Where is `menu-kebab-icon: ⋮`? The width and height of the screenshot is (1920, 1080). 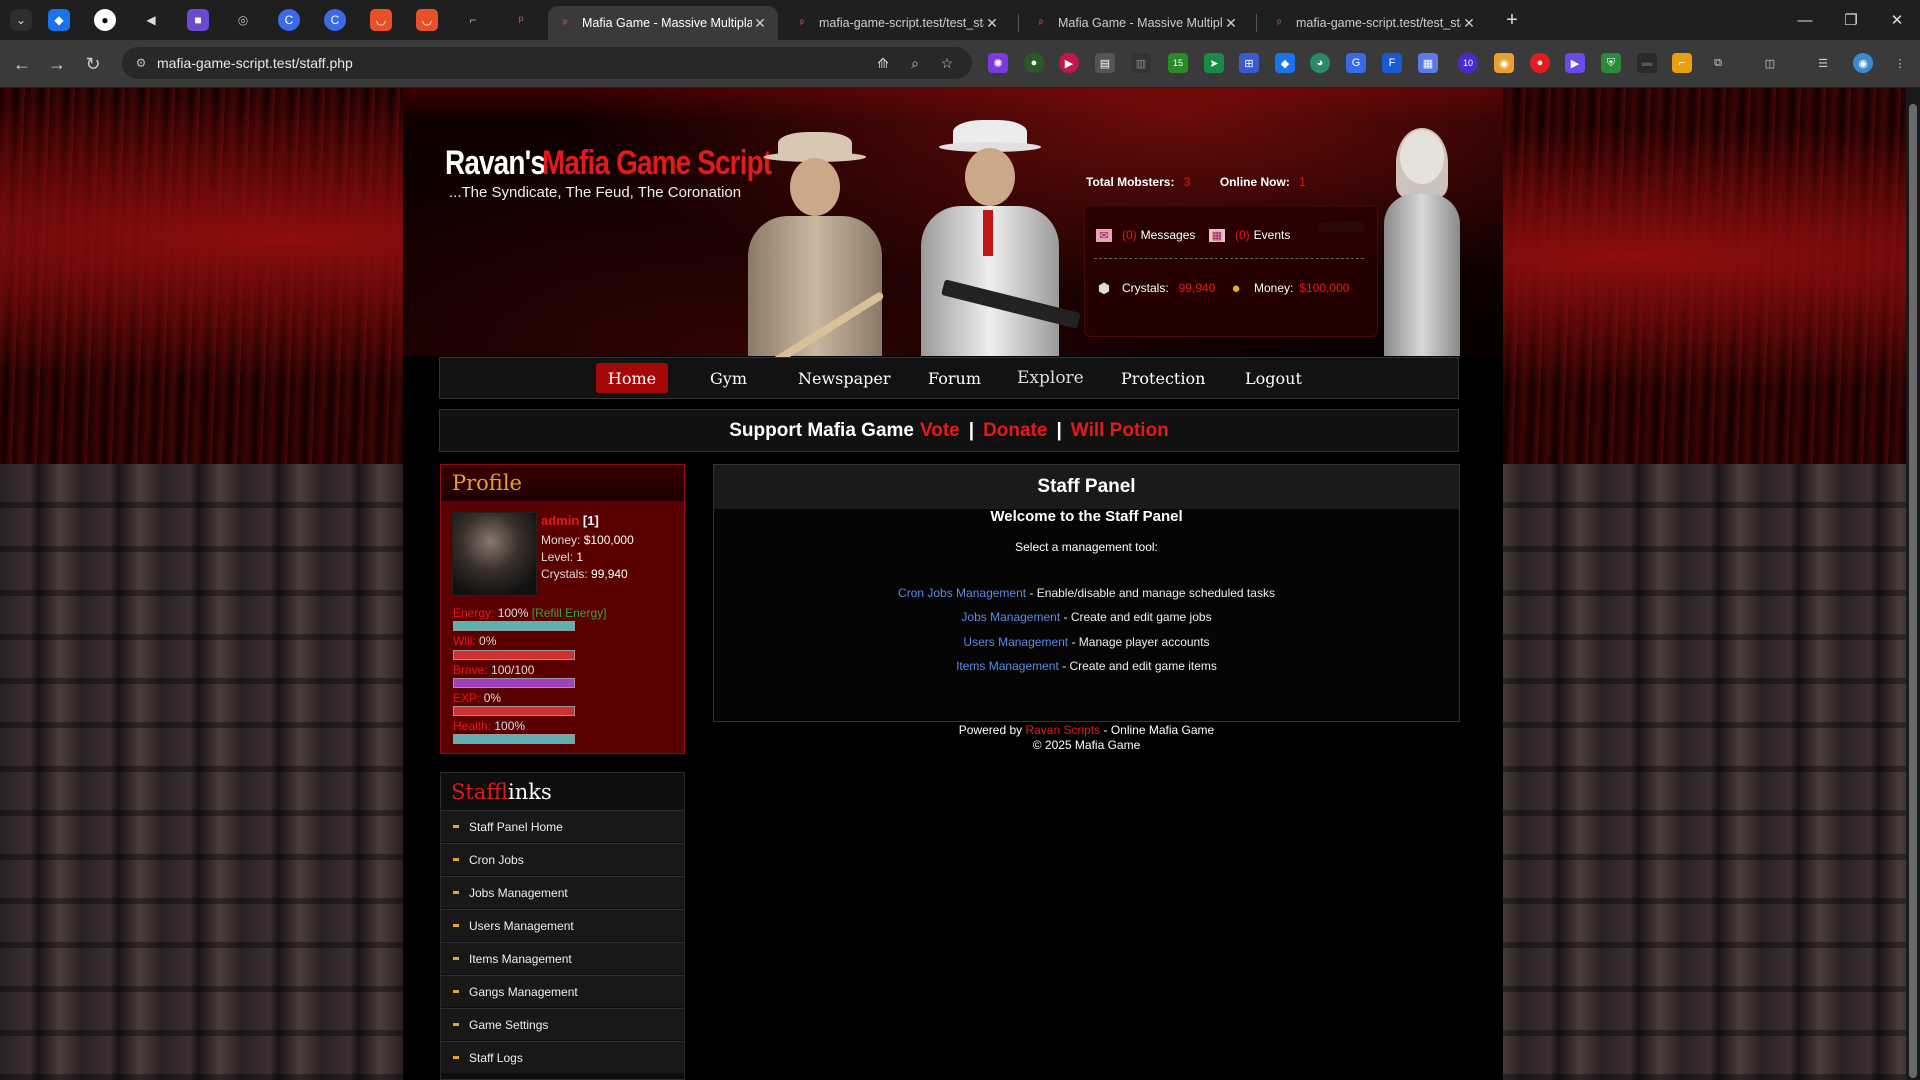
menu-kebab-icon: ⋮ is located at coordinates (1900, 63).